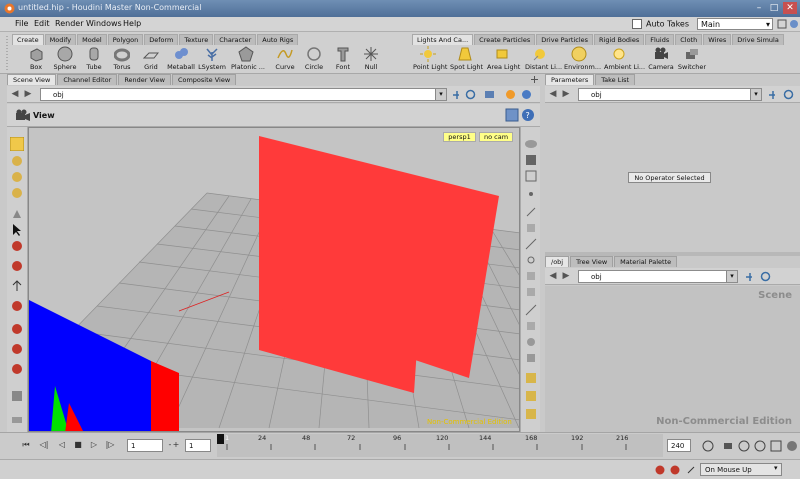 Image resolution: width=800 pixels, height=479 pixels. Describe the element at coordinates (343, 58) in the screenshot. I see `tool-font: Font` at that location.